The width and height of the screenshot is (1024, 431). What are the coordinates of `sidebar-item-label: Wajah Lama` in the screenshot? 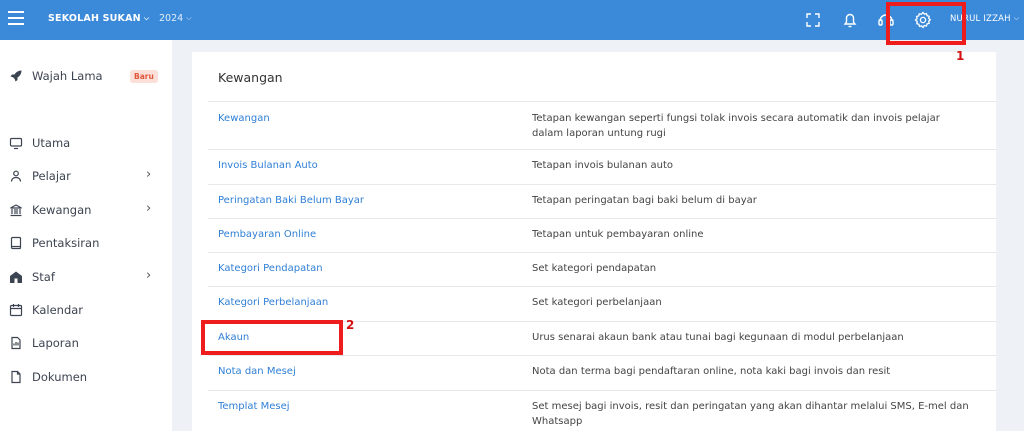 It's located at (67, 76).